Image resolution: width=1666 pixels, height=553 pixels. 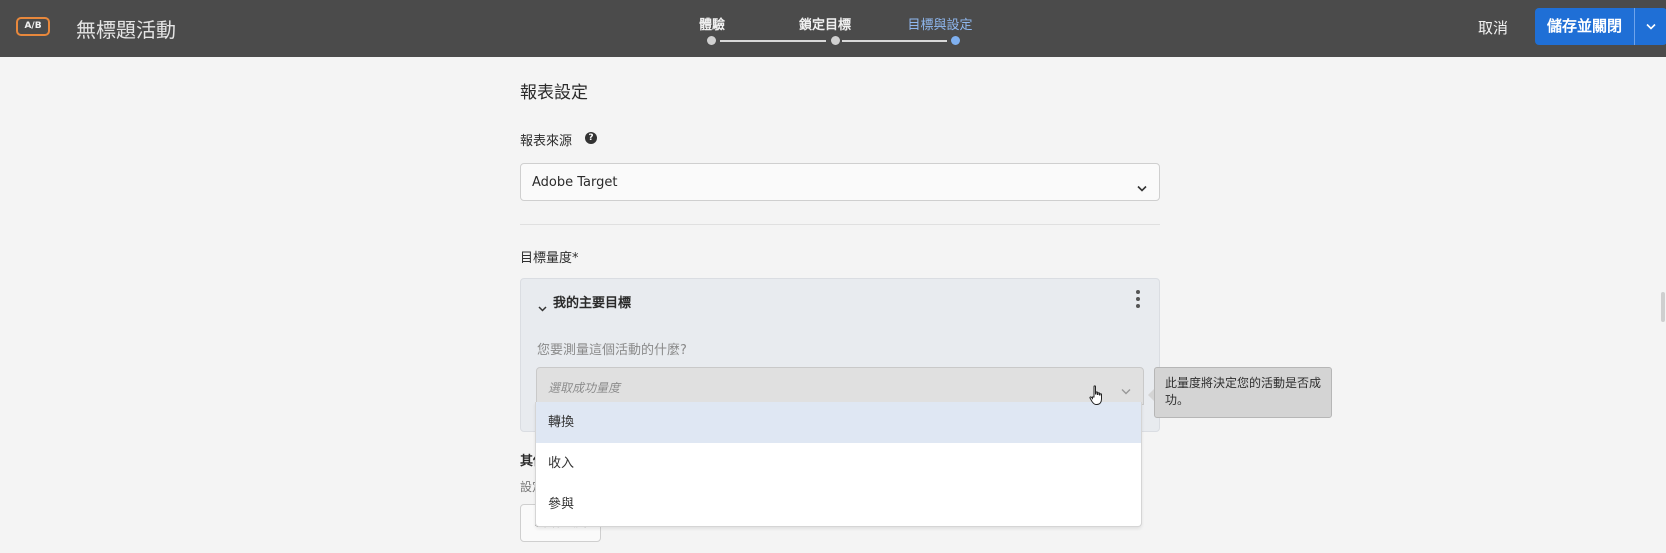 I want to click on metric-options-menu: 轉換 收入 參與, so click(x=838, y=464).